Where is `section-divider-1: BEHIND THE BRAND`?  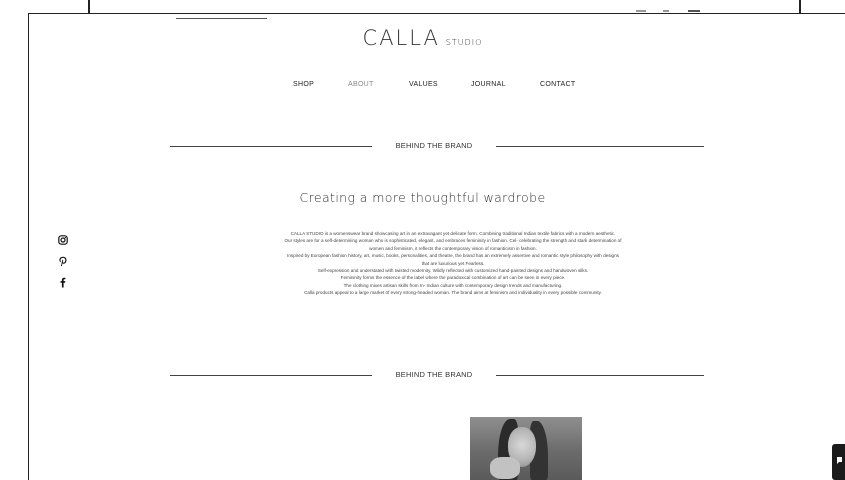
section-divider-1: BEHIND THE BRAND is located at coordinates (422, 147).